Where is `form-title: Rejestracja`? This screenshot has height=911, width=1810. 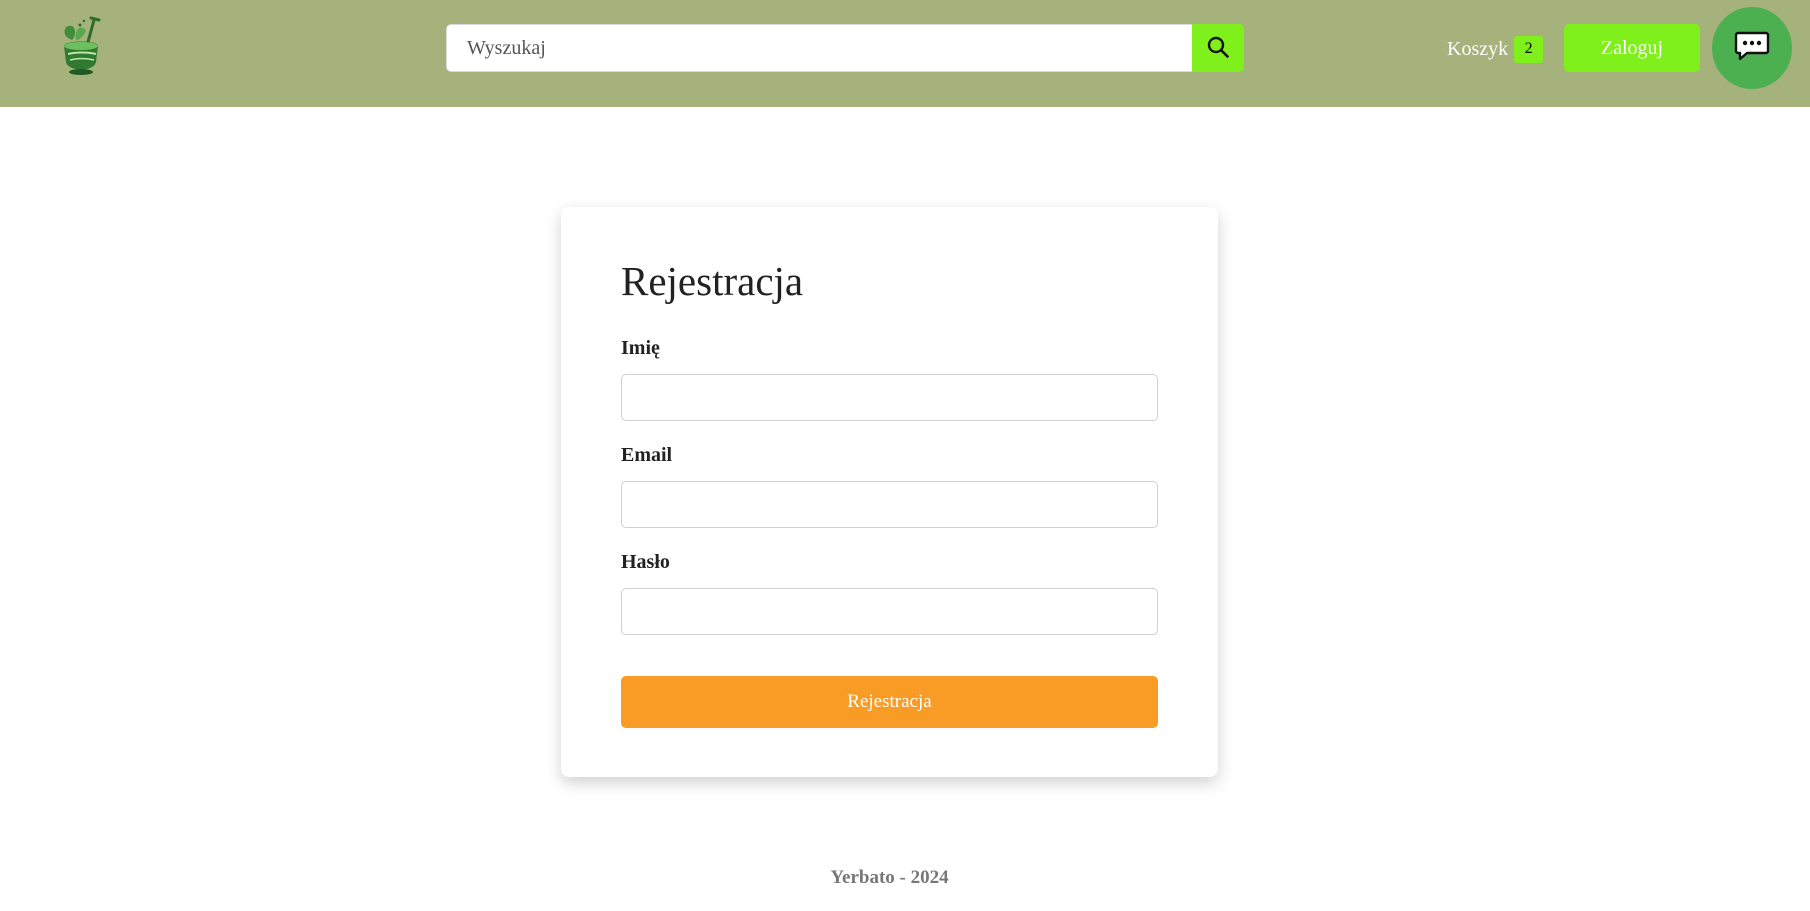
form-title: Rejestracja is located at coordinates (712, 281).